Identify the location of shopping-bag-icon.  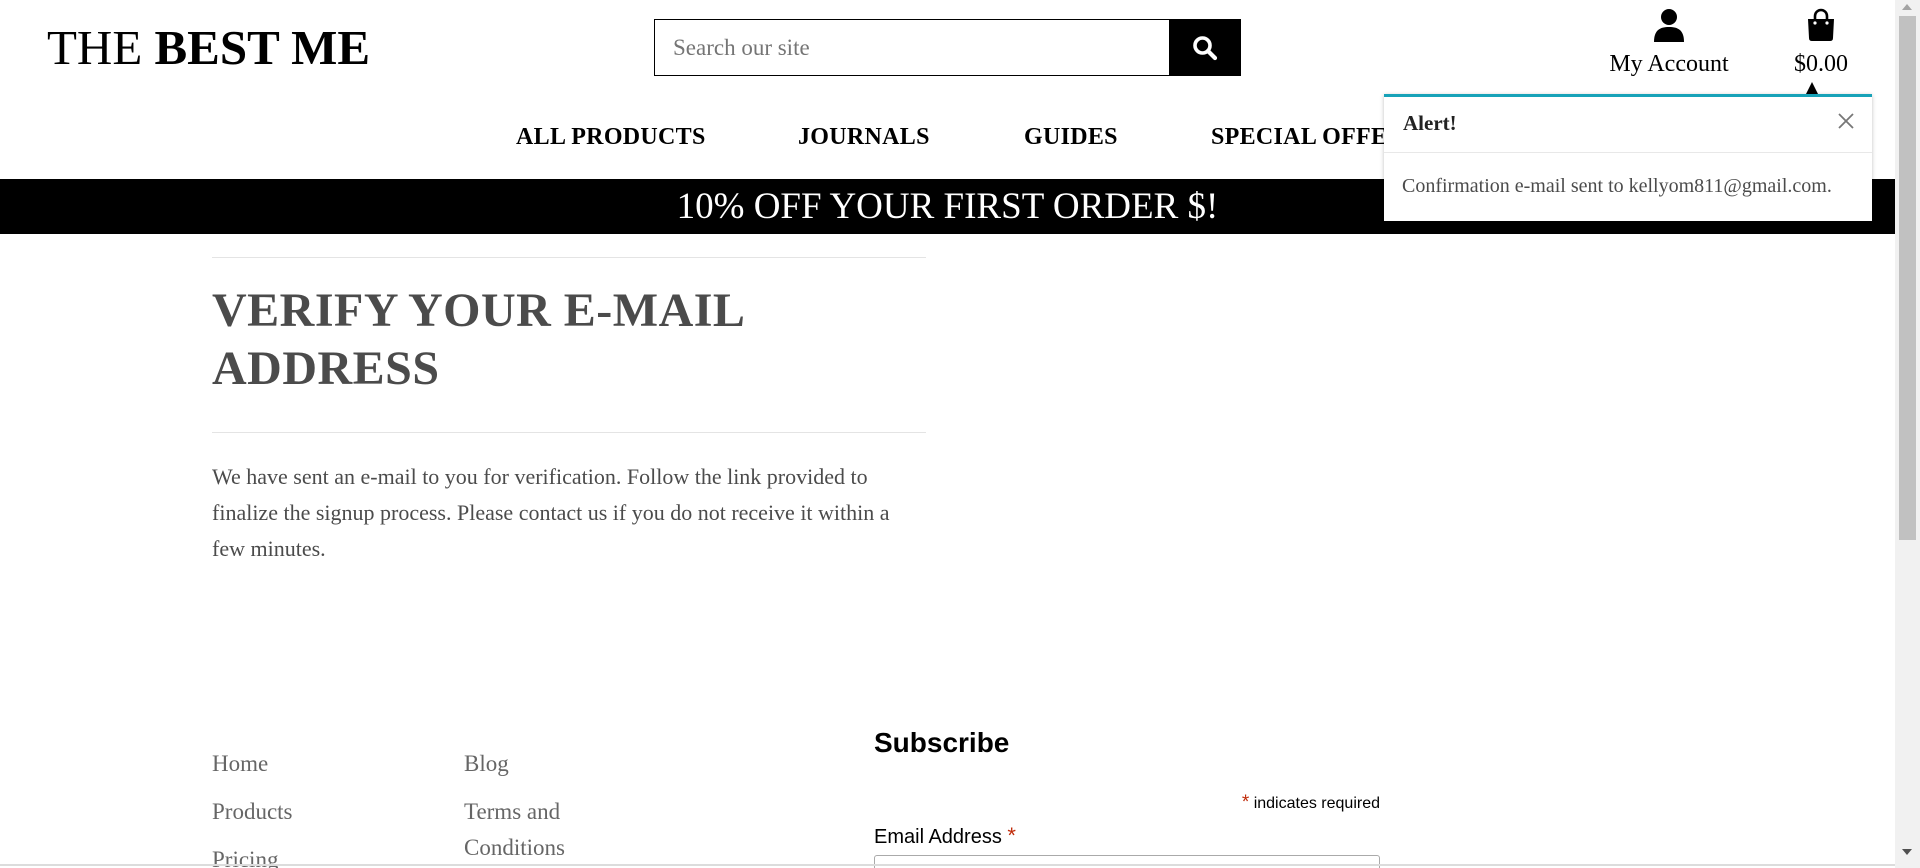
(1821, 24).